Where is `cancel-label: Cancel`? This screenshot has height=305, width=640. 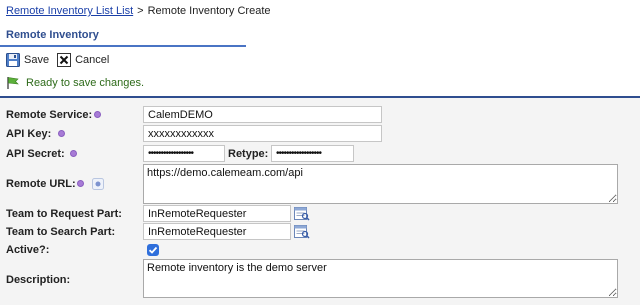
cancel-label: Cancel is located at coordinates (92, 60).